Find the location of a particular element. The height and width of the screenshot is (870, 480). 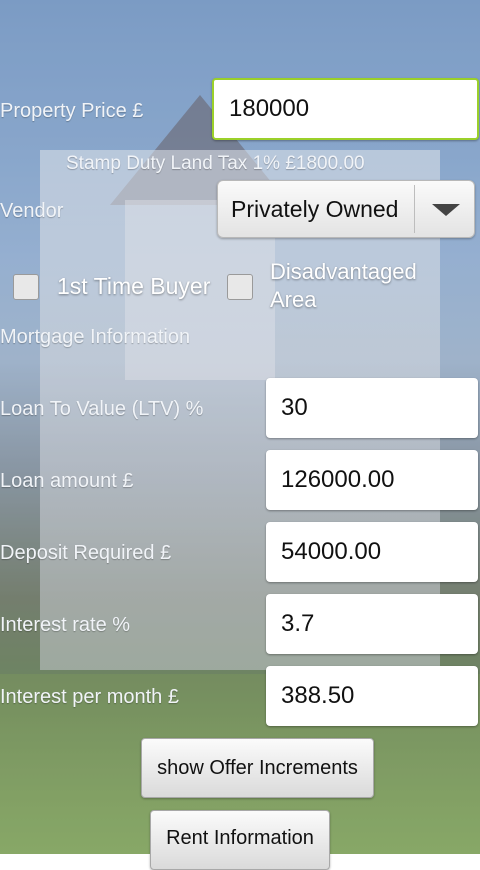

first-time-buyer-label: 1st Time Buyer is located at coordinates (134, 286).